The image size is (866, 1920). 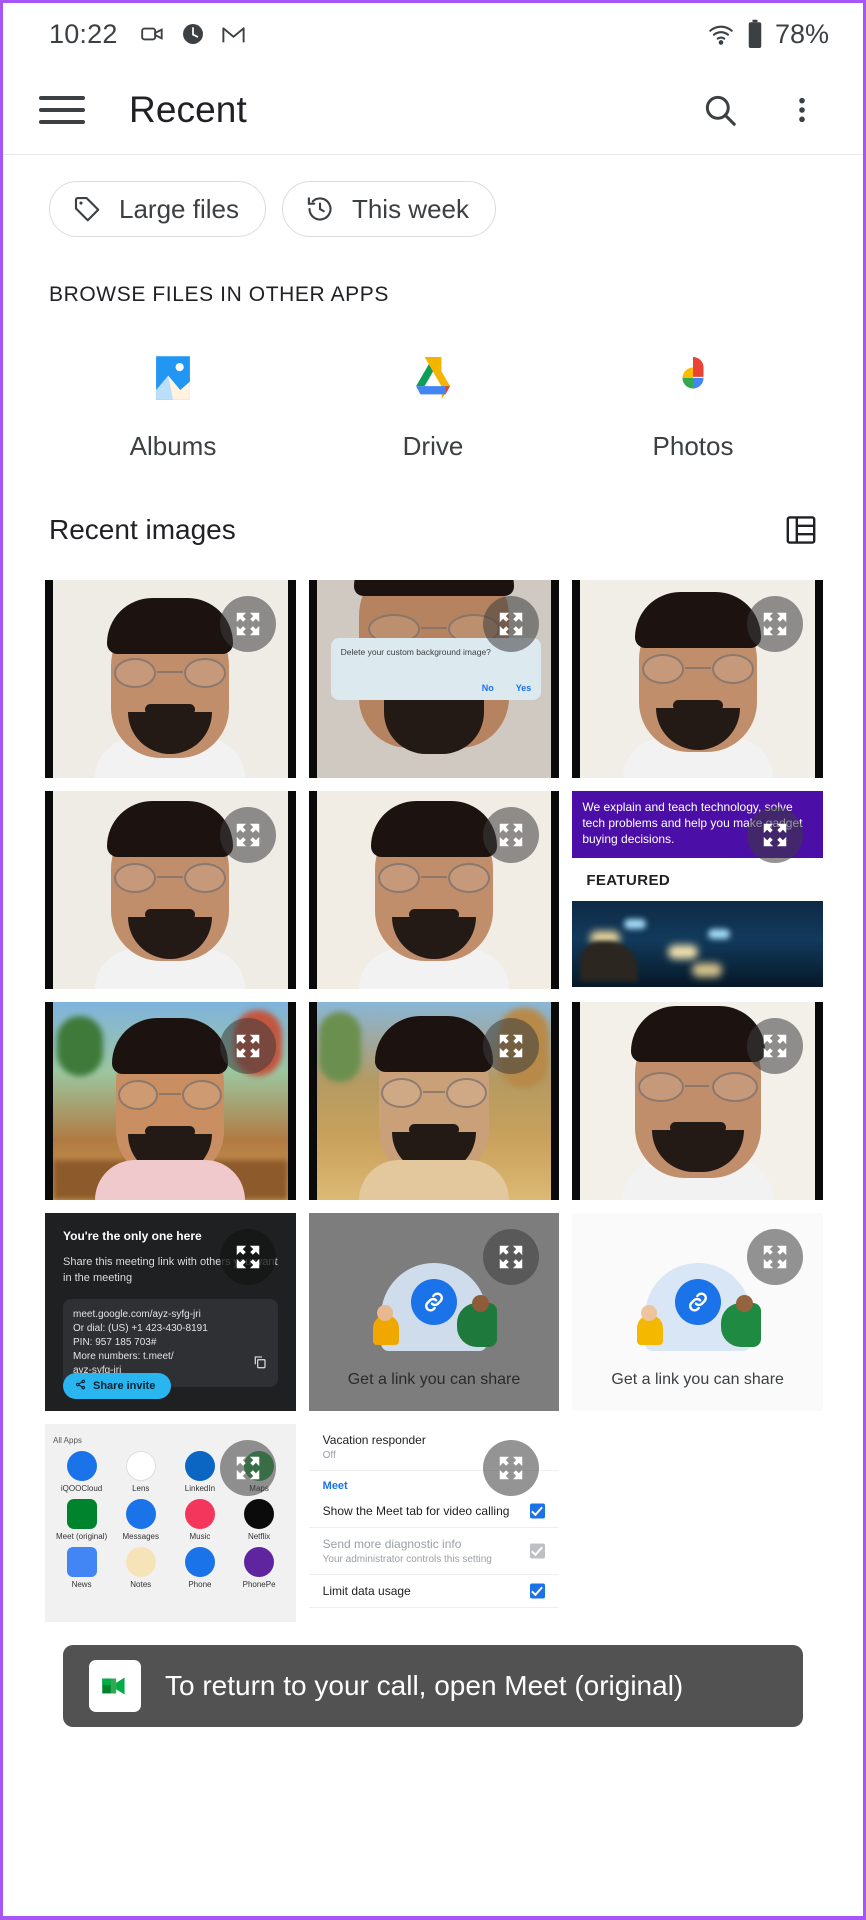 What do you see at coordinates (488, 688) in the screenshot?
I see `dialog-no-button: No` at bounding box center [488, 688].